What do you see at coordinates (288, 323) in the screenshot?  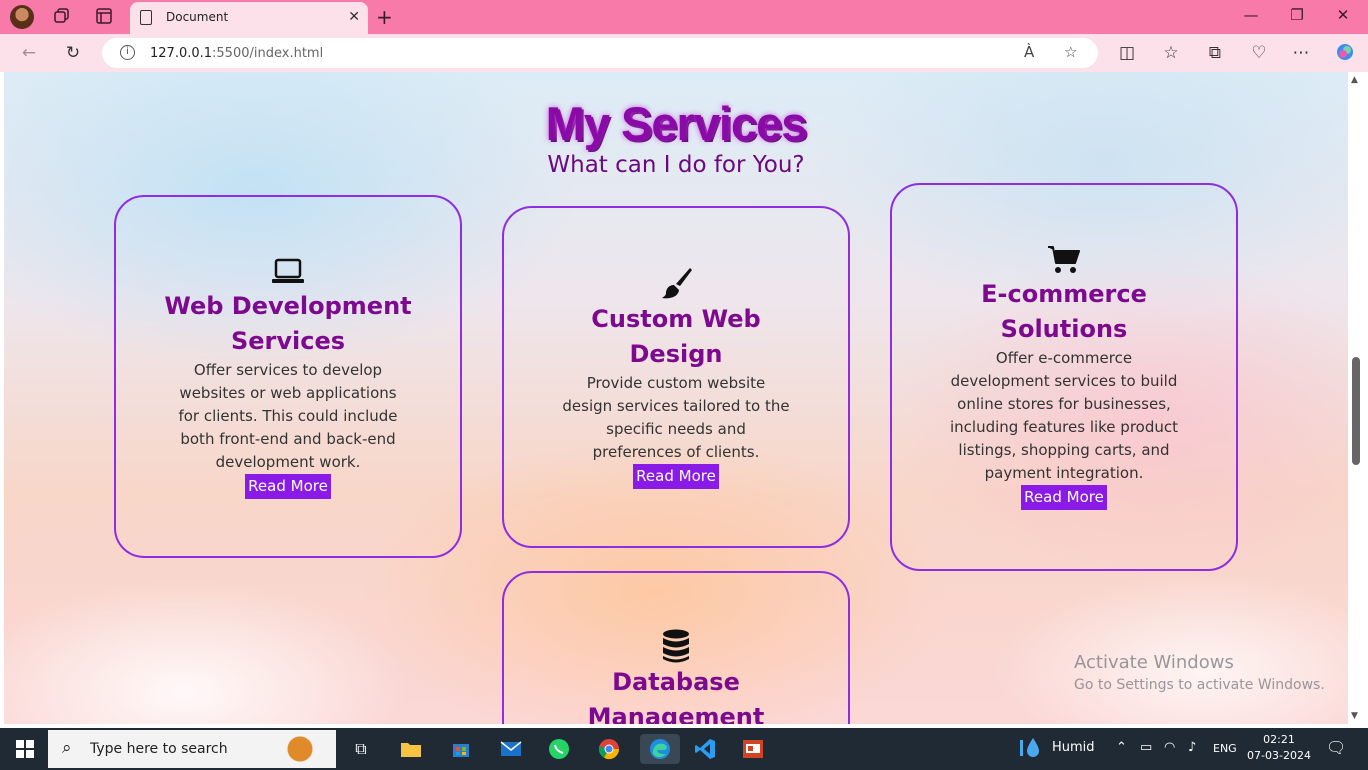 I see `card-title: Web Development Services` at bounding box center [288, 323].